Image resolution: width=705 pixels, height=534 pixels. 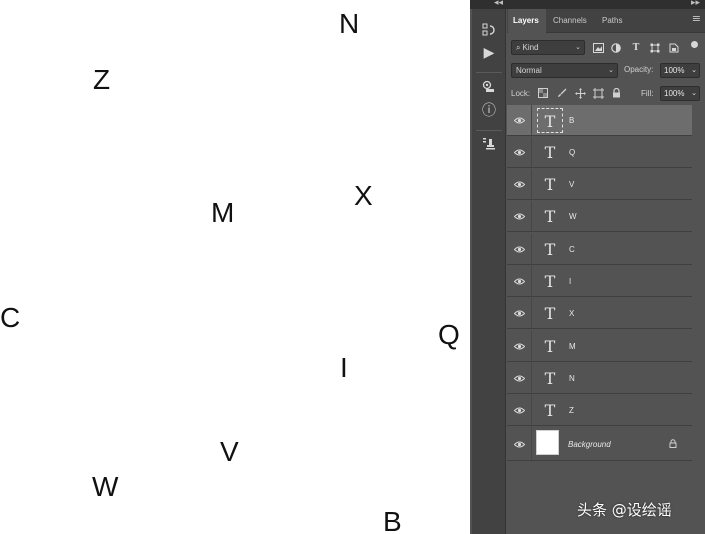 I want to click on layer-row: T M, so click(x=599, y=346).